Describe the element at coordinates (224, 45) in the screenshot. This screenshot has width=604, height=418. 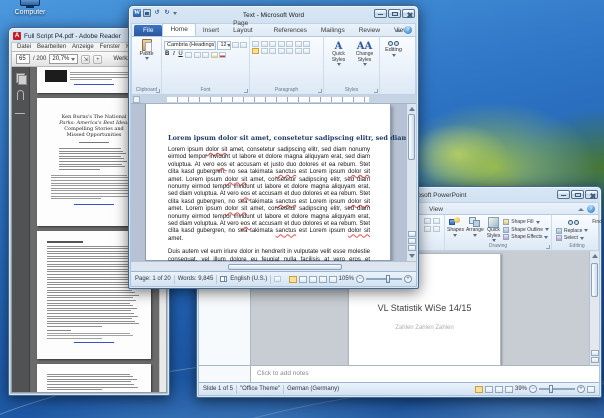
I see `font-size-select: 12` at that location.